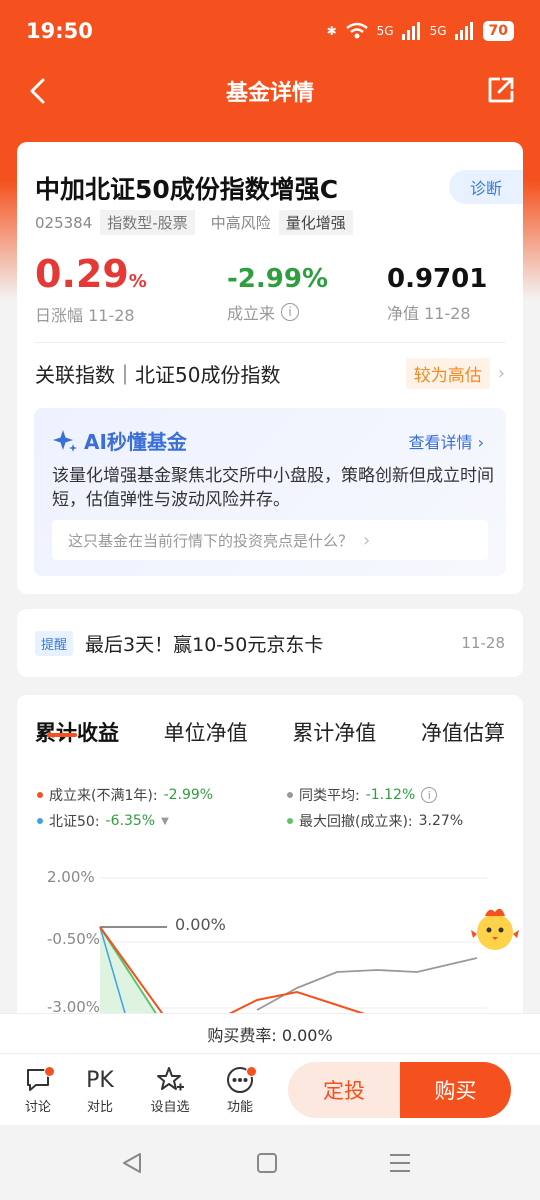  Describe the element at coordinates (200, 924) in the screenshot. I see `chart-marker-label: 0.00%` at that location.